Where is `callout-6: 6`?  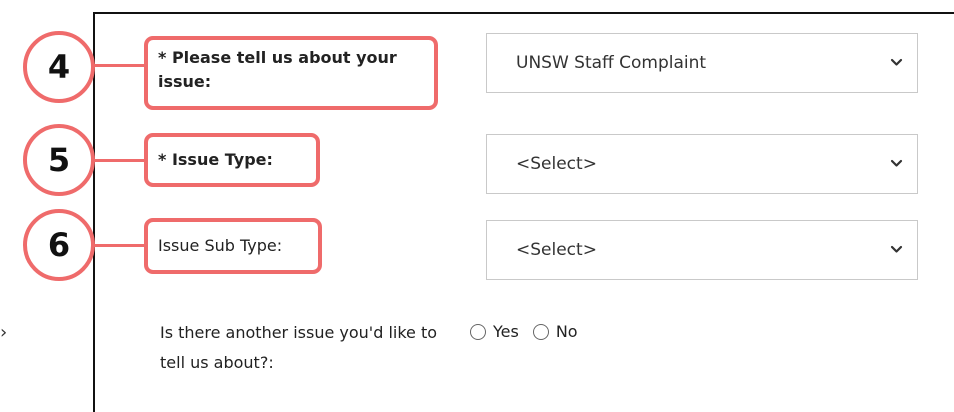 callout-6: 6 is located at coordinates (59, 245).